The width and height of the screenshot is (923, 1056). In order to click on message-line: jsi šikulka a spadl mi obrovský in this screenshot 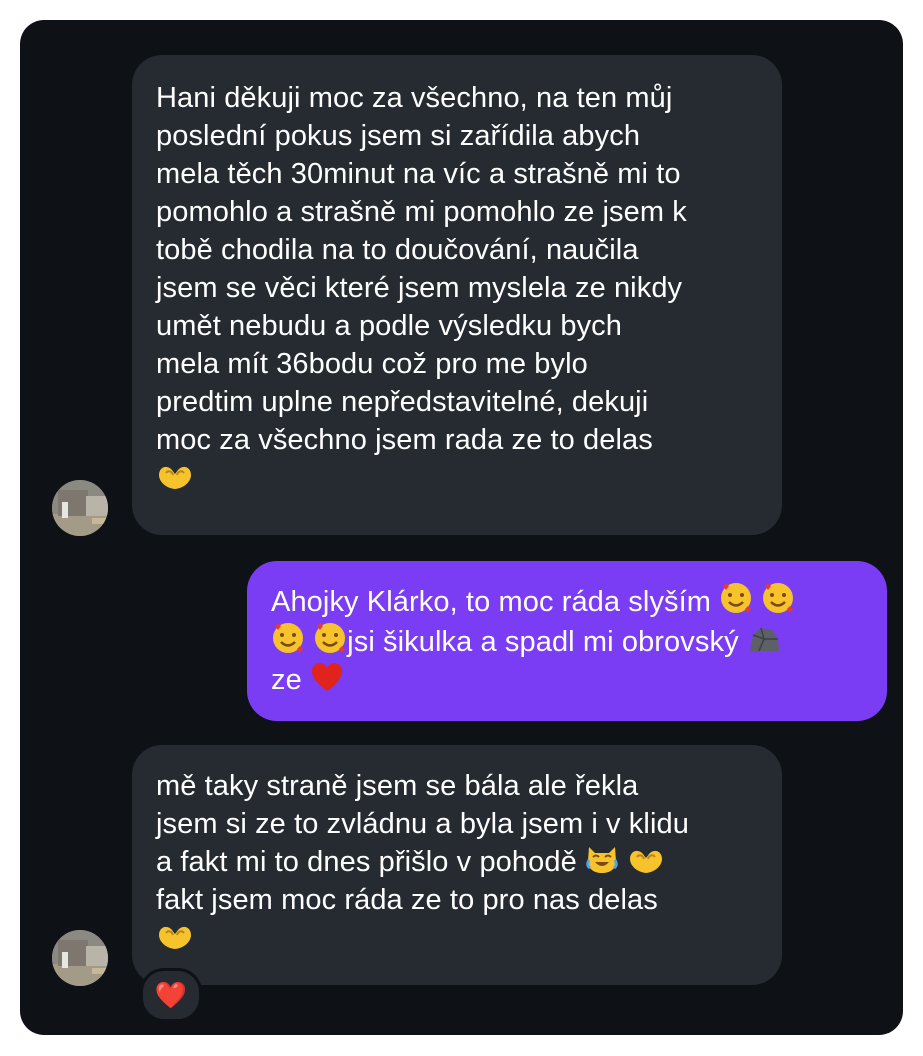, I will do `click(569, 641)`.